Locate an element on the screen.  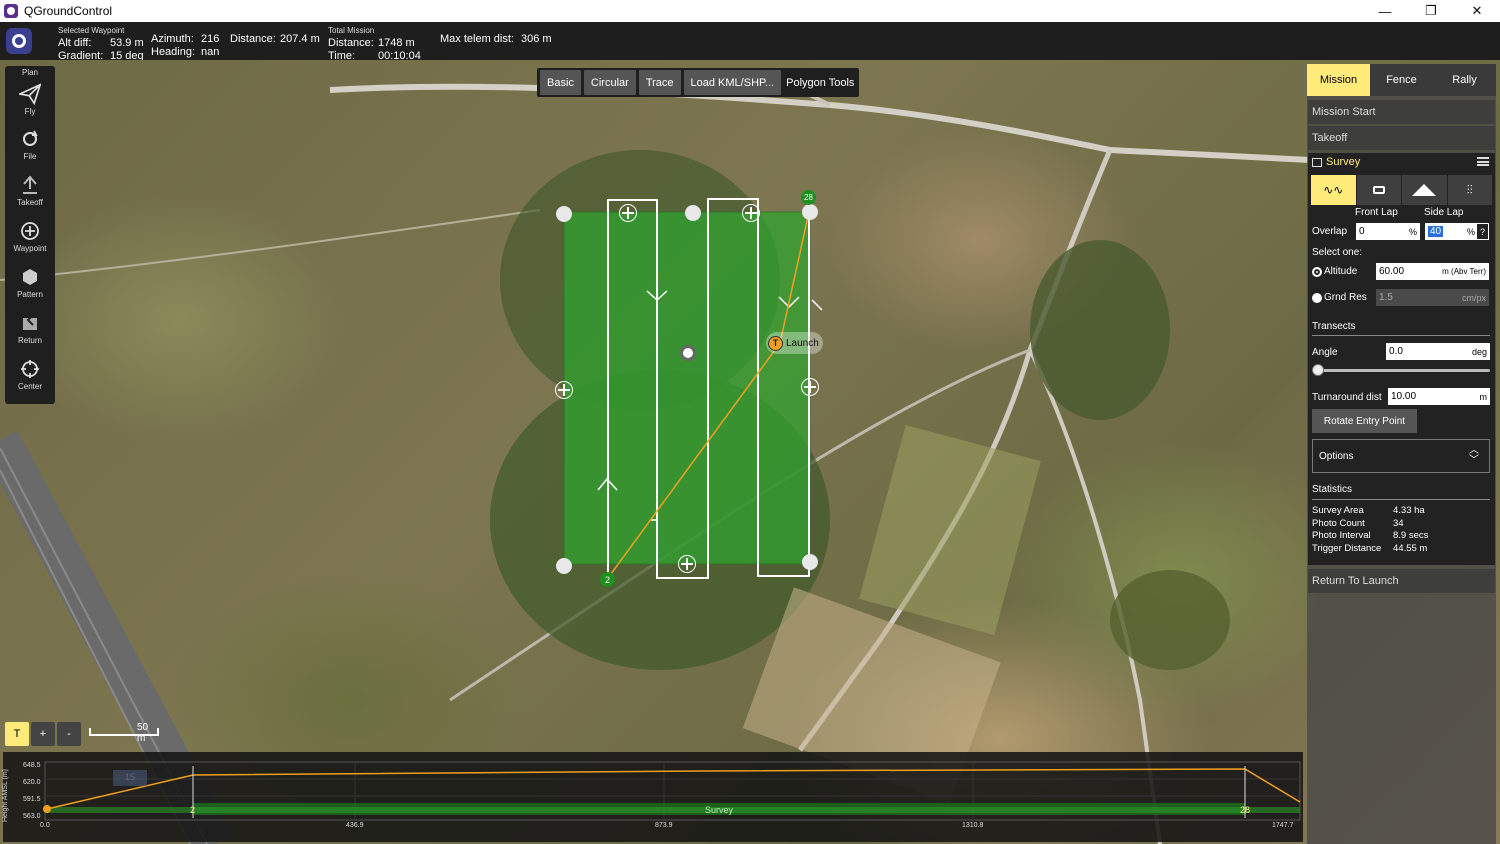
mission-start-item: Mission Start is located at coordinates (1401, 112).